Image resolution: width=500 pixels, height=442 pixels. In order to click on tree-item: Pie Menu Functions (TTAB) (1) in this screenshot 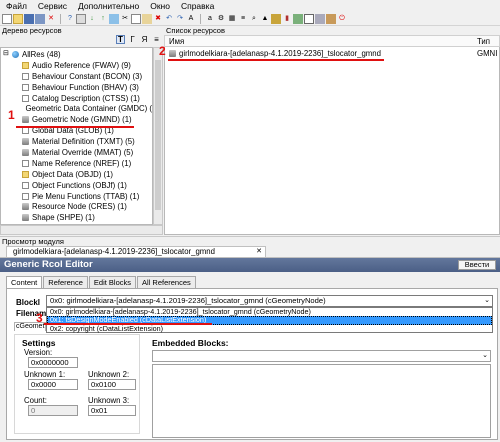, I will do `click(77, 196)`.